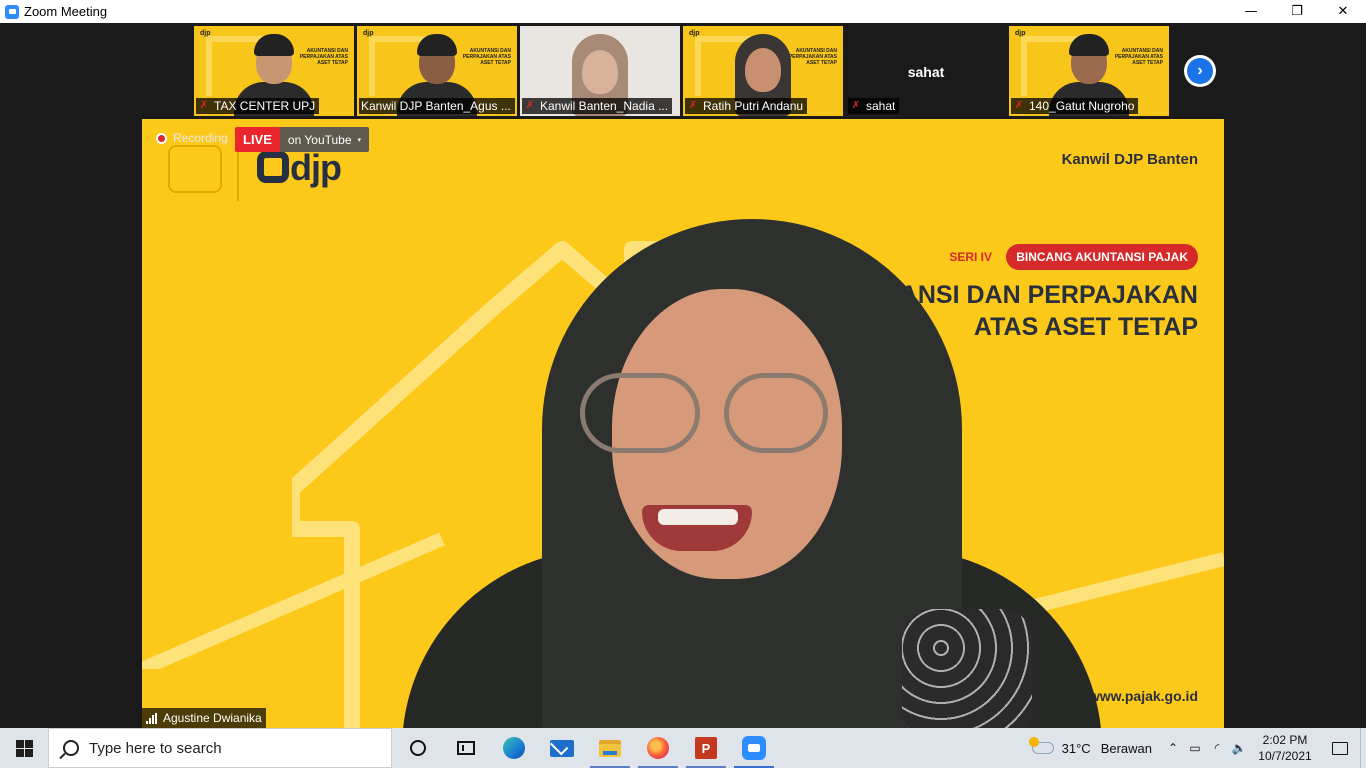  I want to click on cortana-icon, so click(418, 748).